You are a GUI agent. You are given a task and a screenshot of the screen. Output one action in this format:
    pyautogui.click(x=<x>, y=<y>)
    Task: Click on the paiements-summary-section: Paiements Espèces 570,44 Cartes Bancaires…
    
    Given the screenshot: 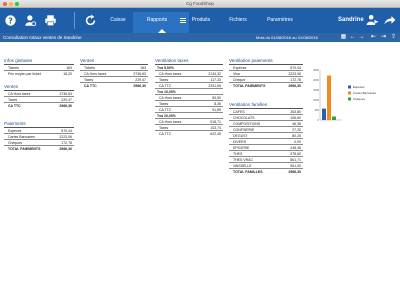 What is the action you would take?
    pyautogui.click(x=39, y=136)
    